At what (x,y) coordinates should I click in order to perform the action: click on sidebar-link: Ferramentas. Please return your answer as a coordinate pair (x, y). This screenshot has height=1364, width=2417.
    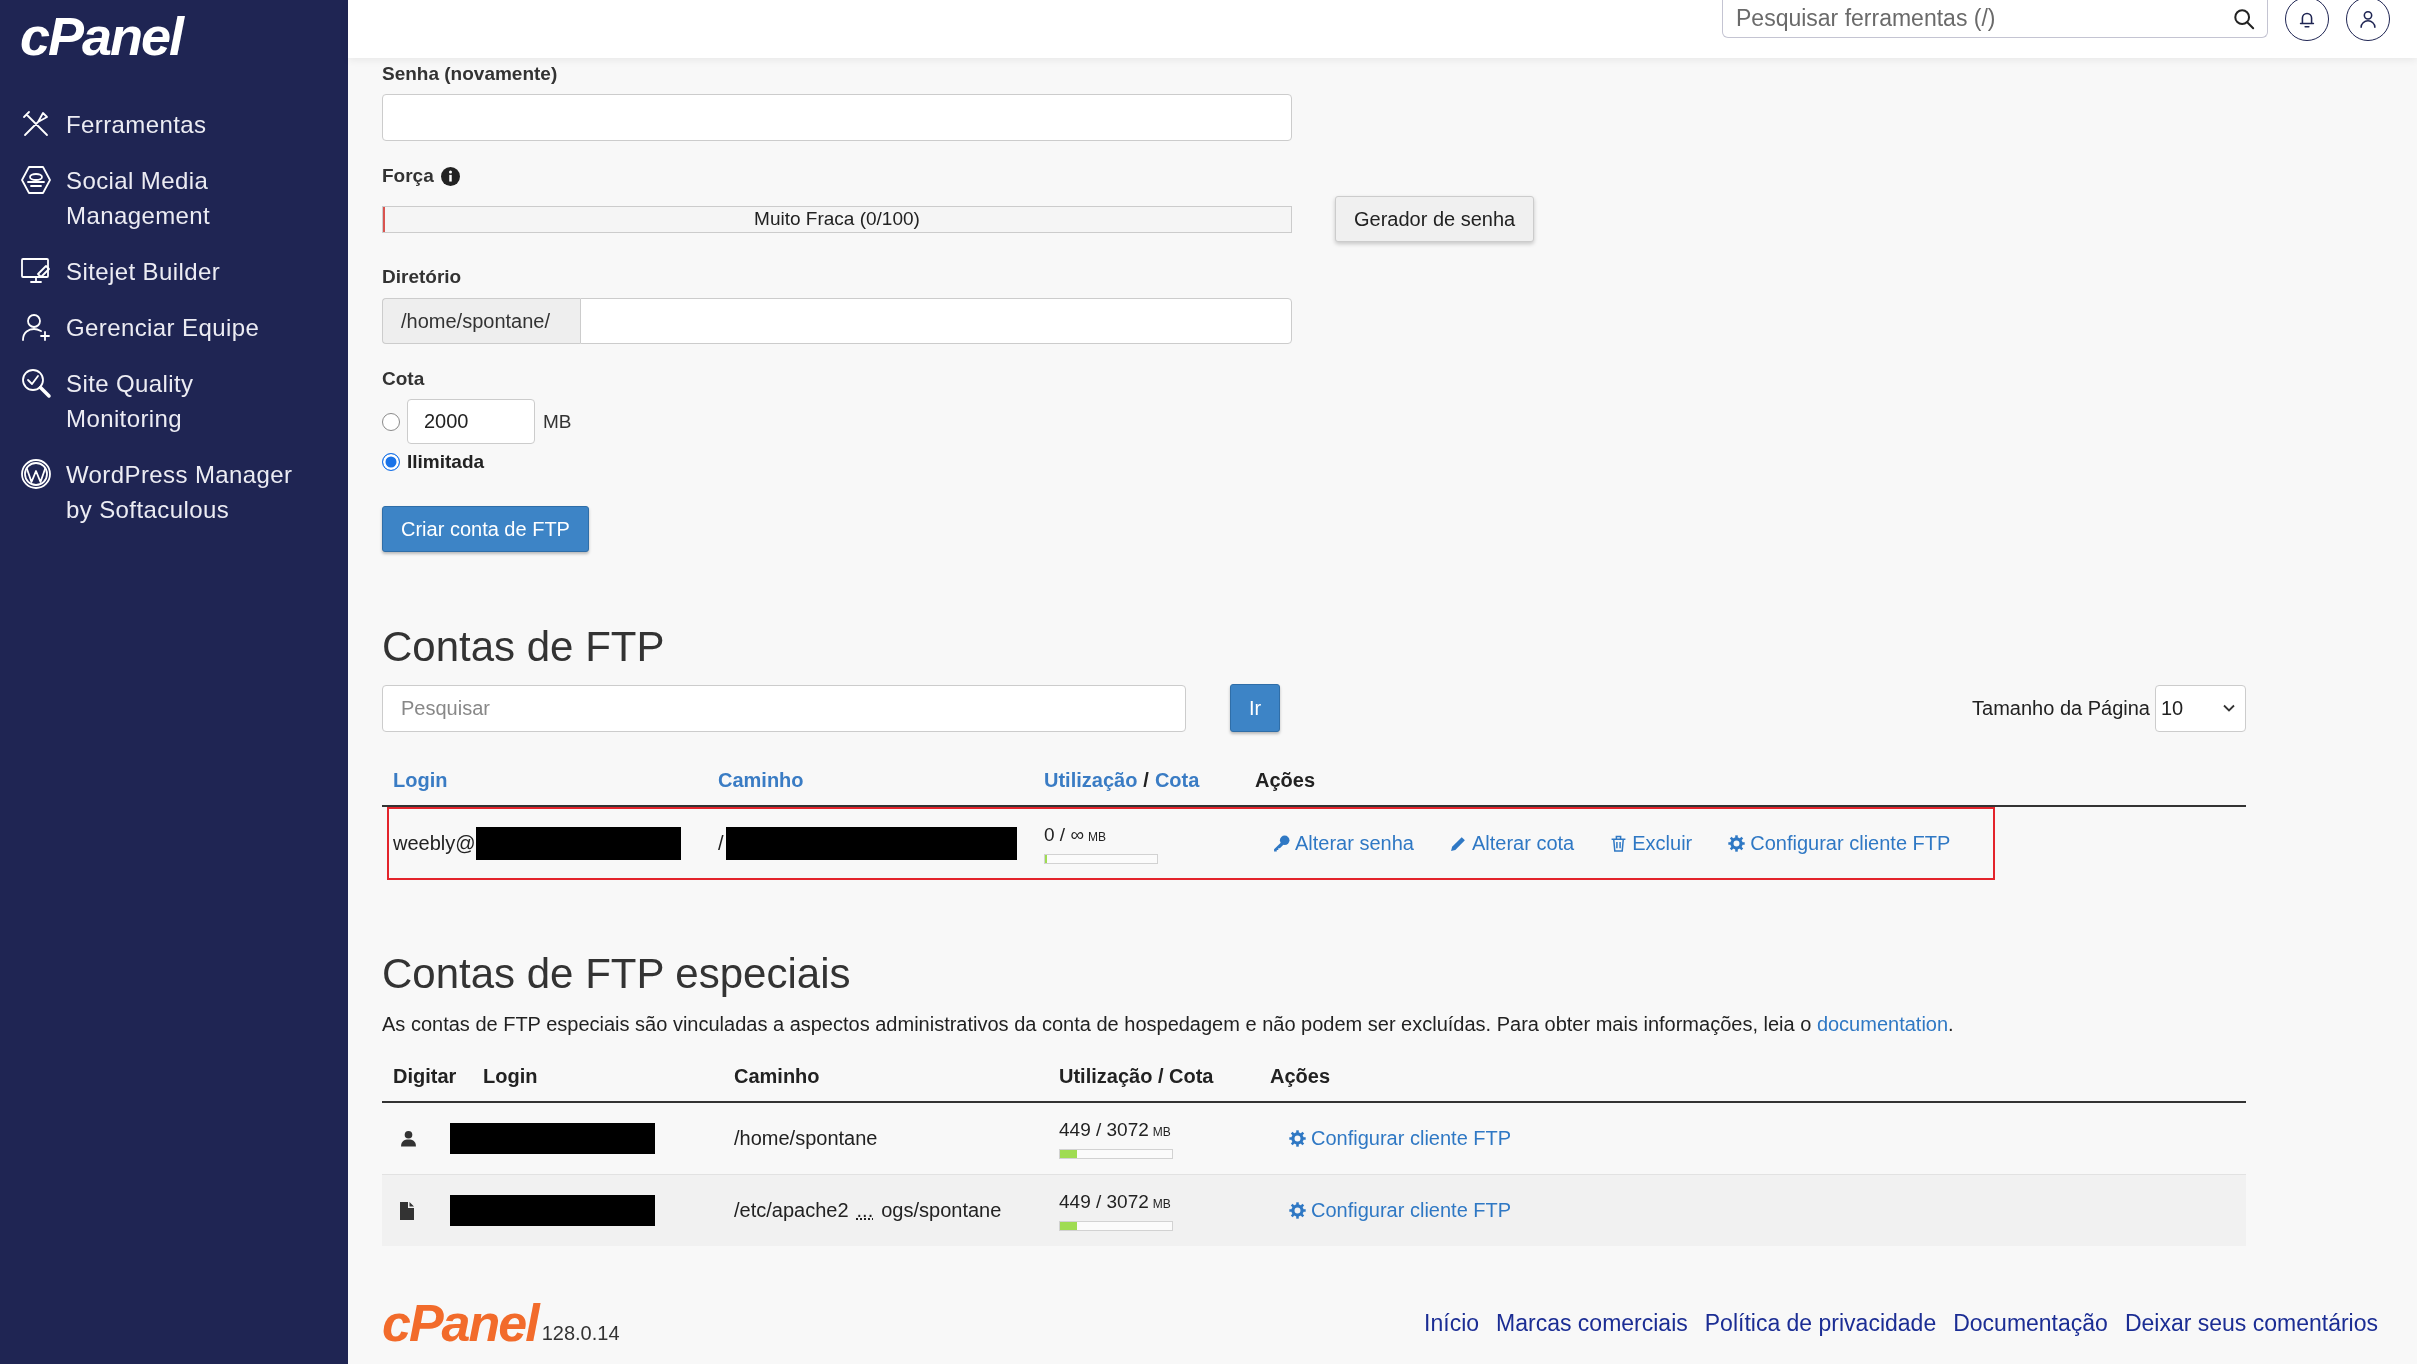
    Looking at the image, I should click on (113, 124).